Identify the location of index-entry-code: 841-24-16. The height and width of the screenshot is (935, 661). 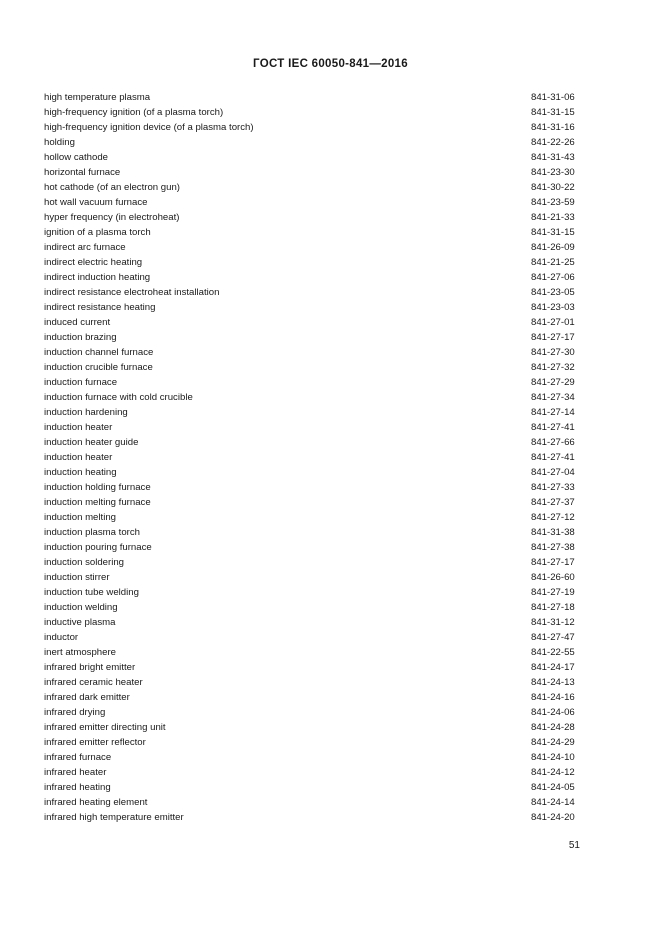
(553, 697).